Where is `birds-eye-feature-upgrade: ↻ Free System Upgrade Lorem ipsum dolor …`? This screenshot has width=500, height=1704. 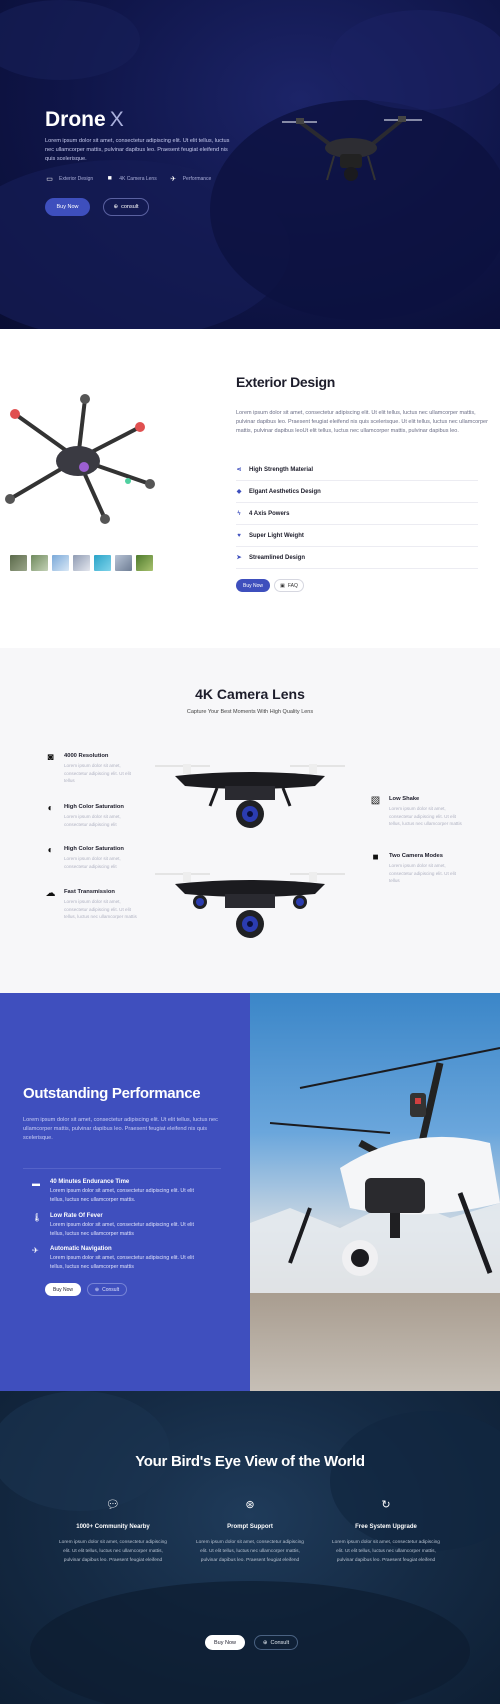 birds-eye-feature-upgrade: ↻ Free System Upgrade Lorem ipsum dolor … is located at coordinates (386, 1531).